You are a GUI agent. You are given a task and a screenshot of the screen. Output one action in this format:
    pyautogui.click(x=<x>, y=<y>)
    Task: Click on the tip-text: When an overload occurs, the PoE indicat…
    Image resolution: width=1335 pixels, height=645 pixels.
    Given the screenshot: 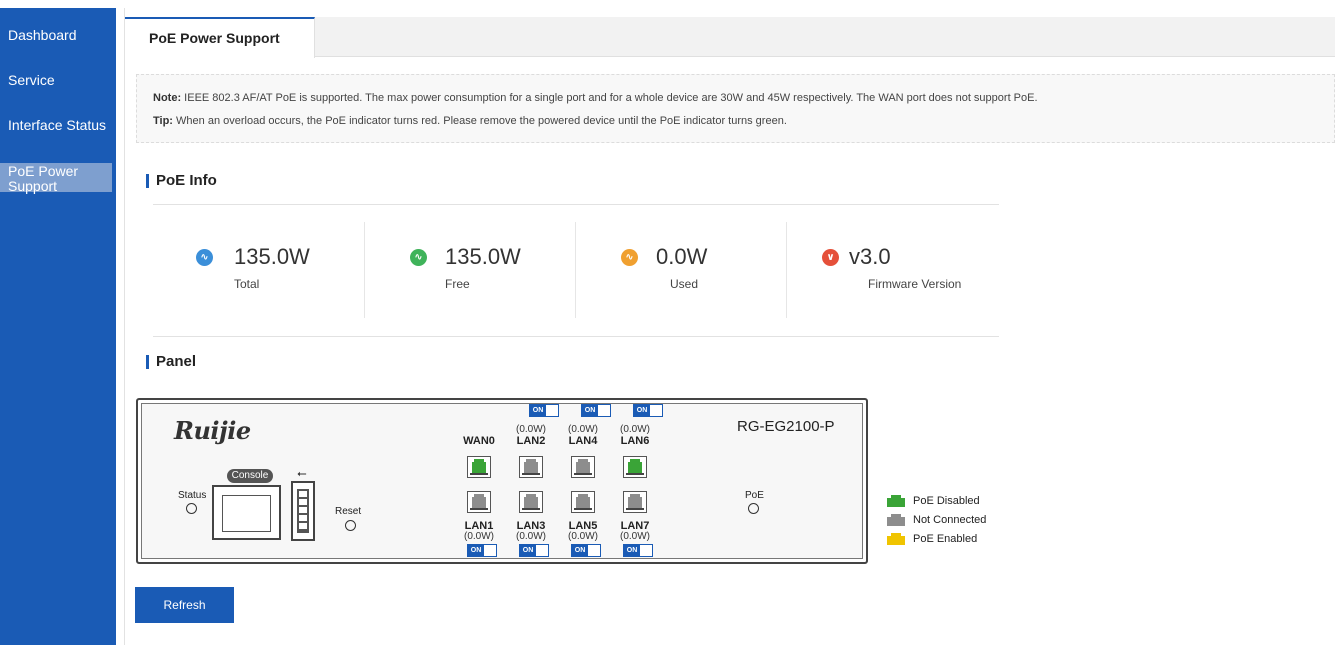 What is the action you would take?
    pyautogui.click(x=481, y=121)
    